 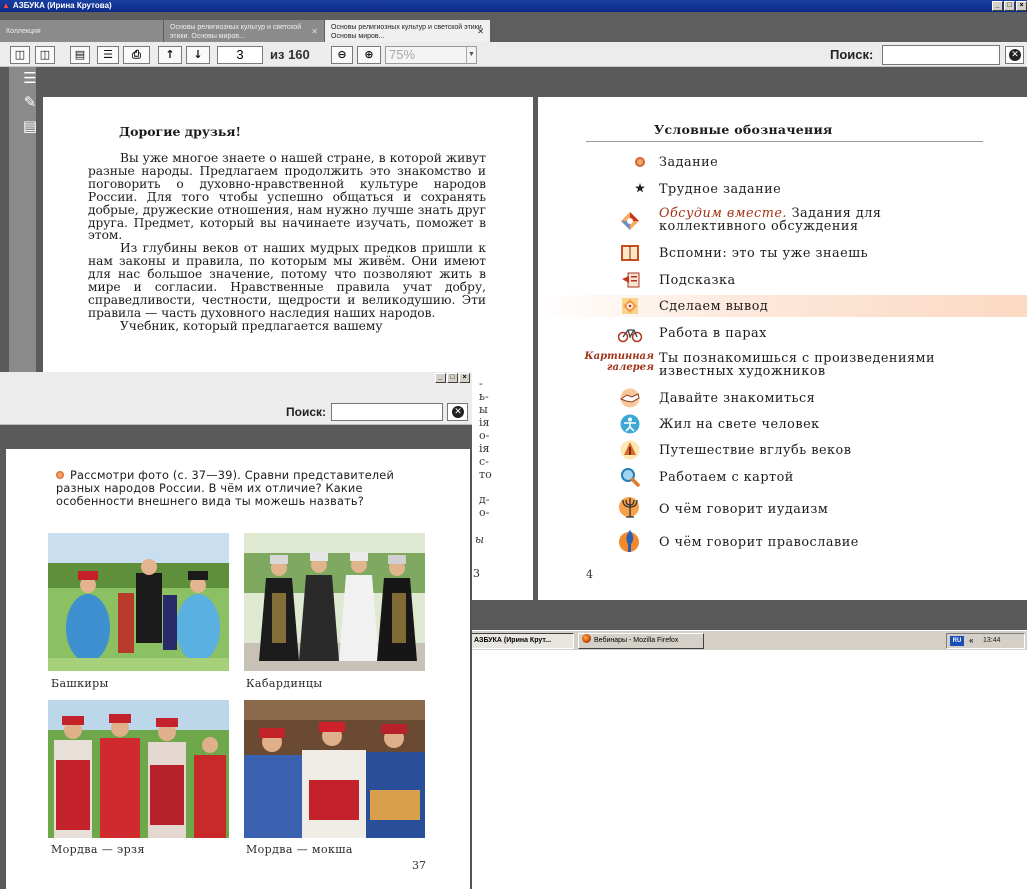 What do you see at coordinates (782, 280) in the screenshot?
I see `legend-item: Подсказка` at bounding box center [782, 280].